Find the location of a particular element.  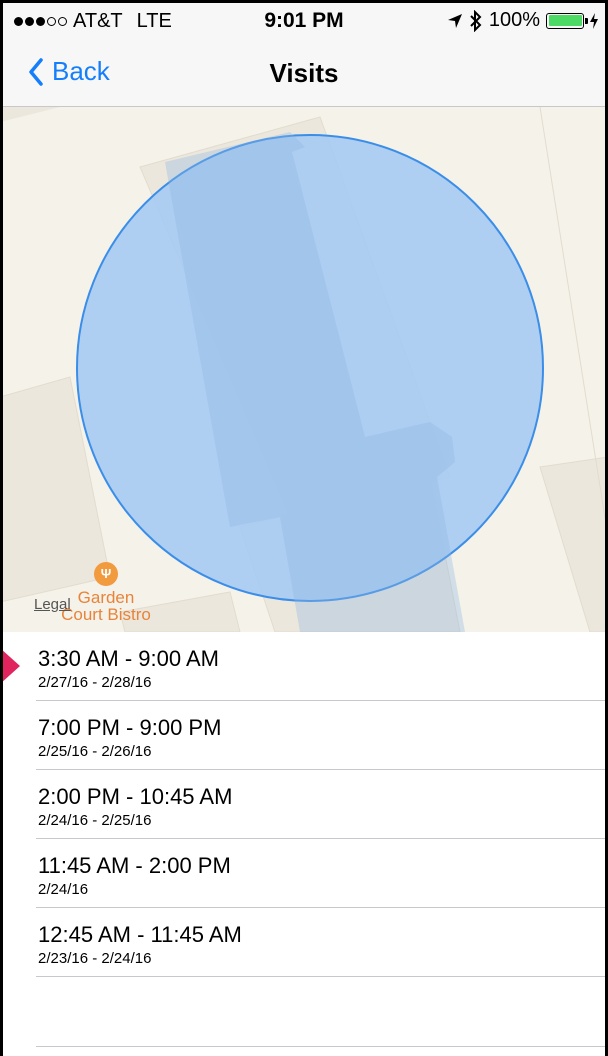

status-right: 100% is located at coordinates (522, 20).